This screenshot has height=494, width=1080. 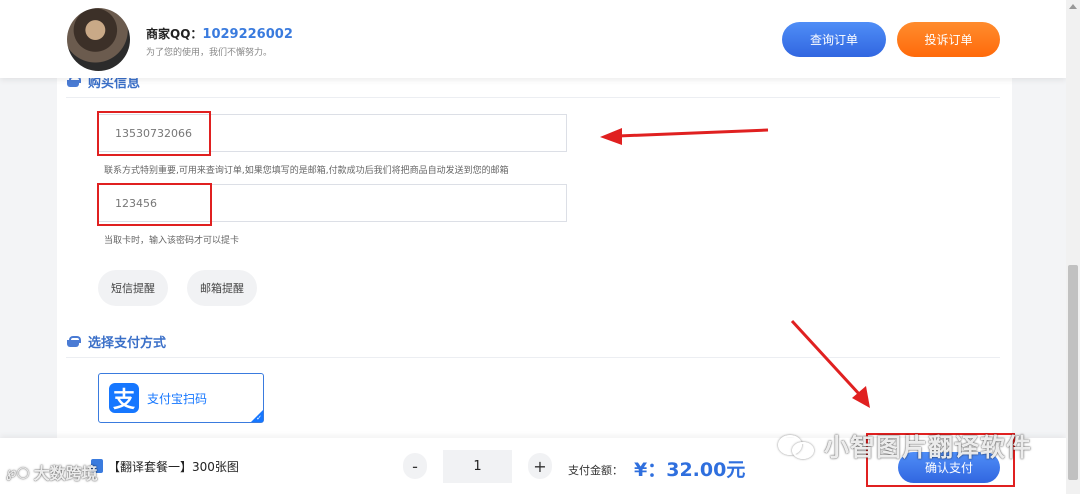 I want to click on annotation-box-password, so click(x=154, y=204).